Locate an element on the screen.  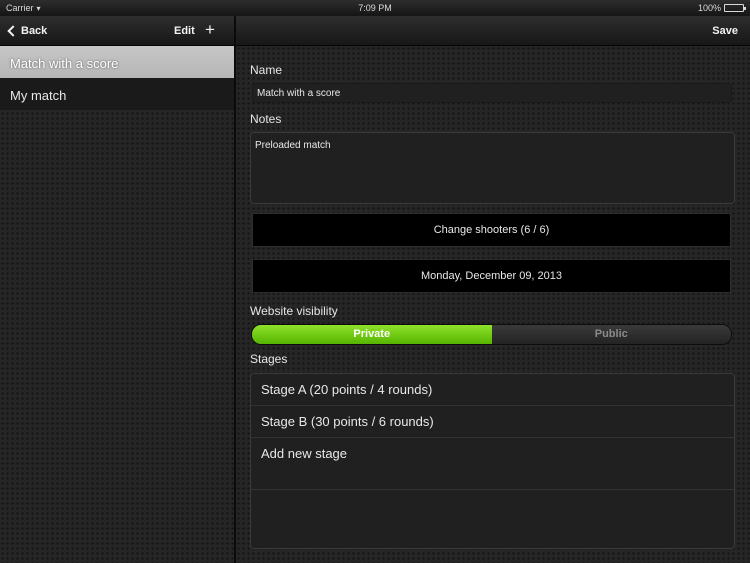
change-shooters-button: Change shooters (6 / 6) is located at coordinates (491, 230).